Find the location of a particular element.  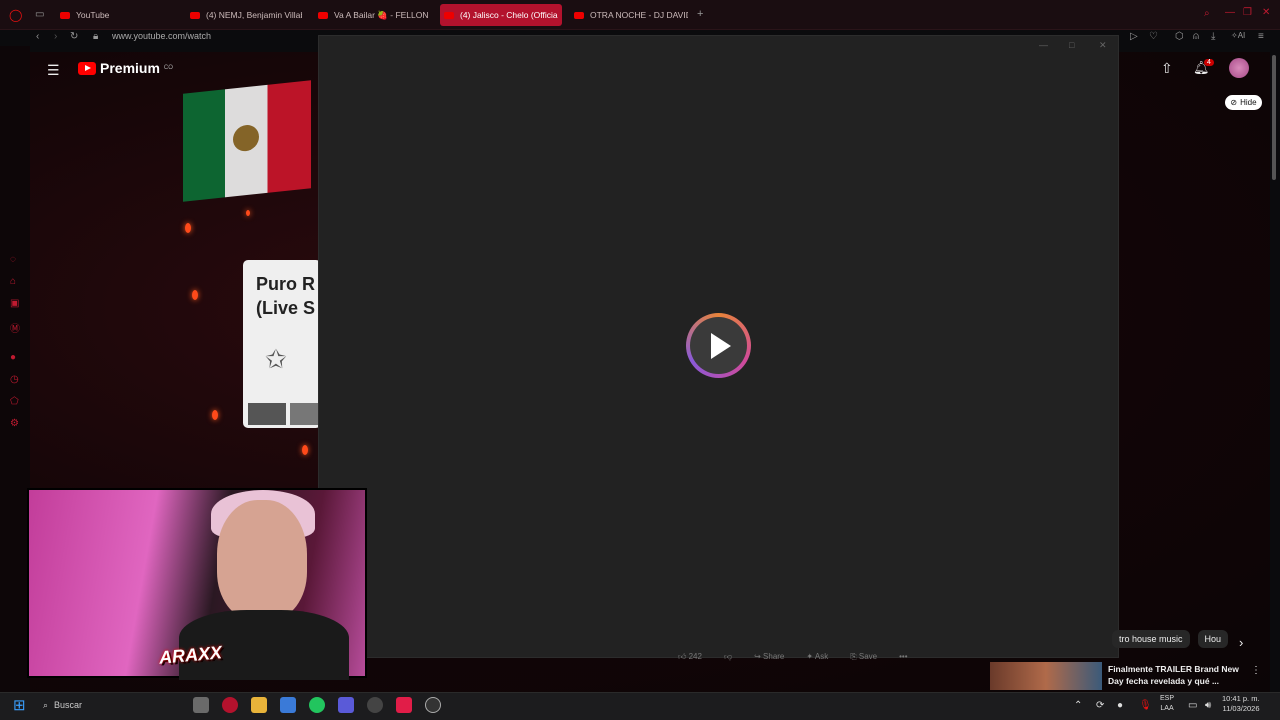

tiktok-icon is located at coordinates (404, 705).